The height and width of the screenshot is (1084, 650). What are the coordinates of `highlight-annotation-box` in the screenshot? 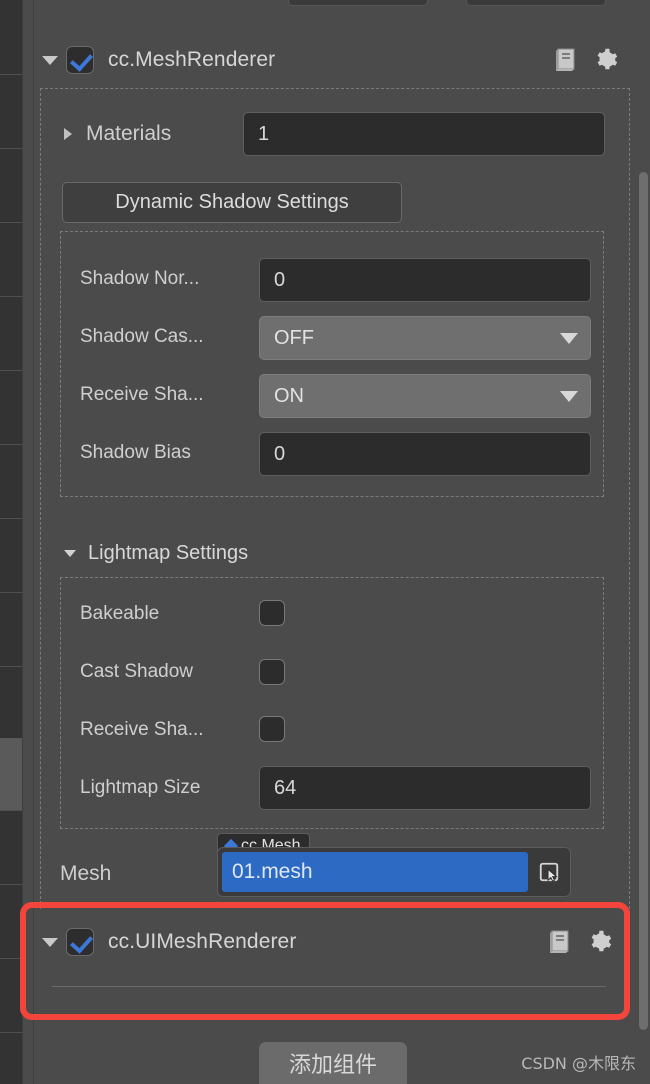 It's located at (325, 961).